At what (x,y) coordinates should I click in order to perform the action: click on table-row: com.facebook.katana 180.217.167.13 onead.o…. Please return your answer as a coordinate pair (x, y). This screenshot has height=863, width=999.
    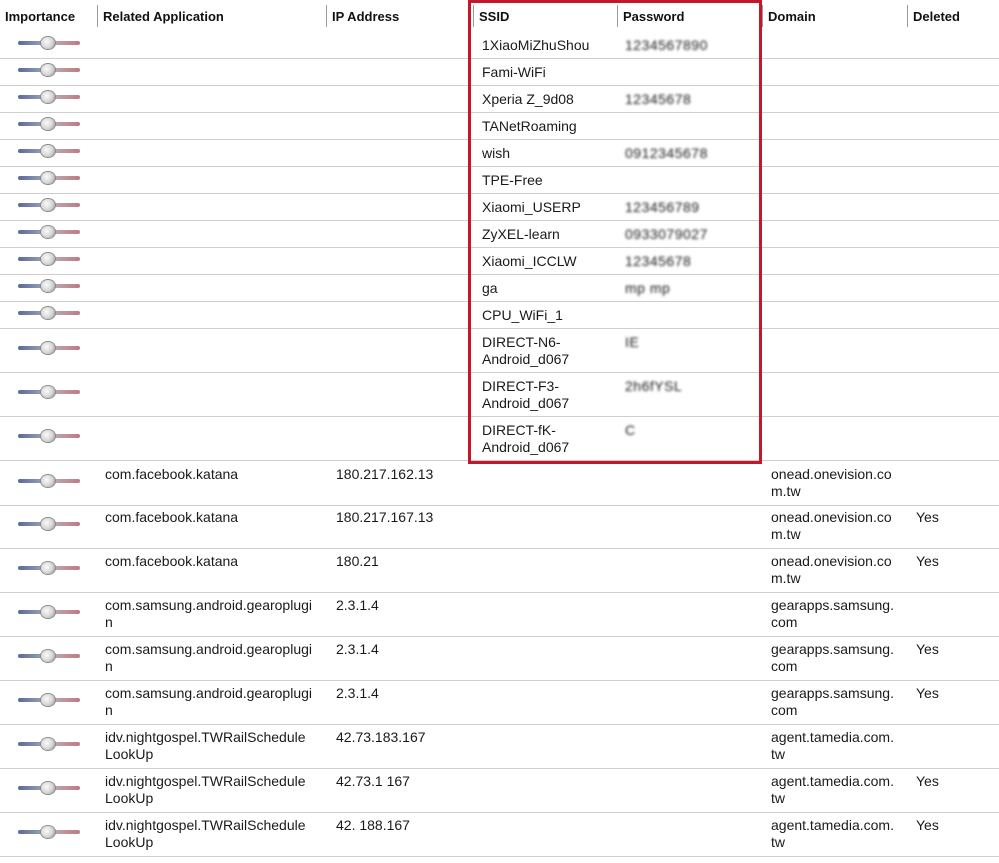
    Looking at the image, I should click on (499, 527).